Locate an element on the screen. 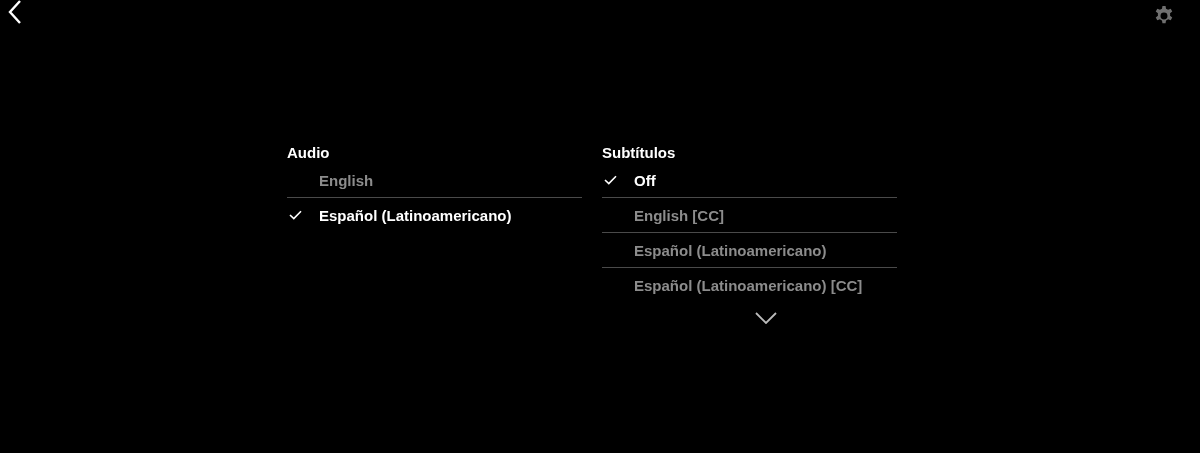 The height and width of the screenshot is (453, 1200). option-item: English [CC] is located at coordinates (749, 214).